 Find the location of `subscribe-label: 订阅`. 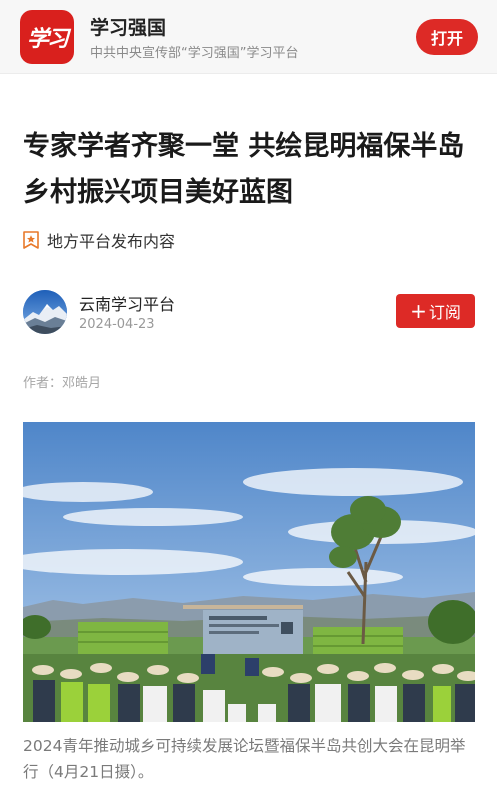

subscribe-label: 订阅 is located at coordinates (444, 312).